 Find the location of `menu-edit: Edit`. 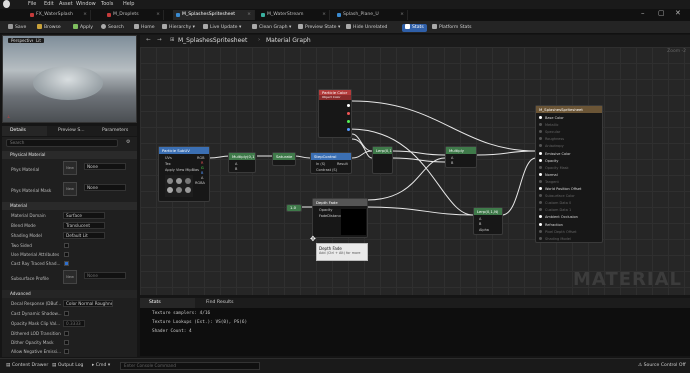

menu-edit: Edit is located at coordinates (49, 4).